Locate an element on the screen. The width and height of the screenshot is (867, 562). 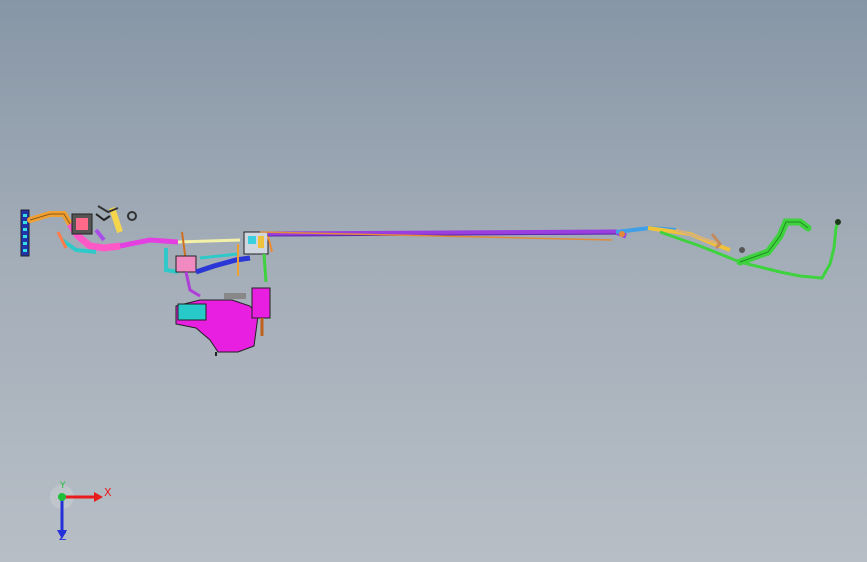
z-axis-label: Z is located at coordinates (63, 536).